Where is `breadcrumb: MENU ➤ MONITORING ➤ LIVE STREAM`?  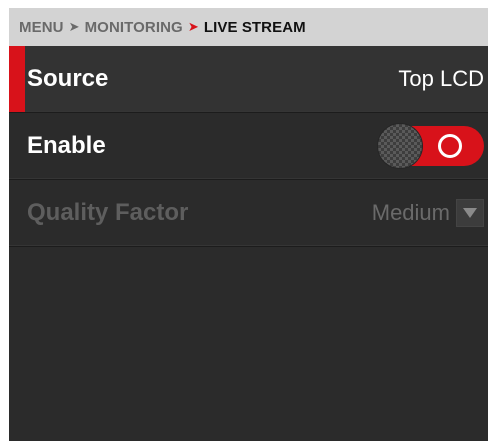 breadcrumb: MENU ➤ MONITORING ➤ LIVE STREAM is located at coordinates (248, 27).